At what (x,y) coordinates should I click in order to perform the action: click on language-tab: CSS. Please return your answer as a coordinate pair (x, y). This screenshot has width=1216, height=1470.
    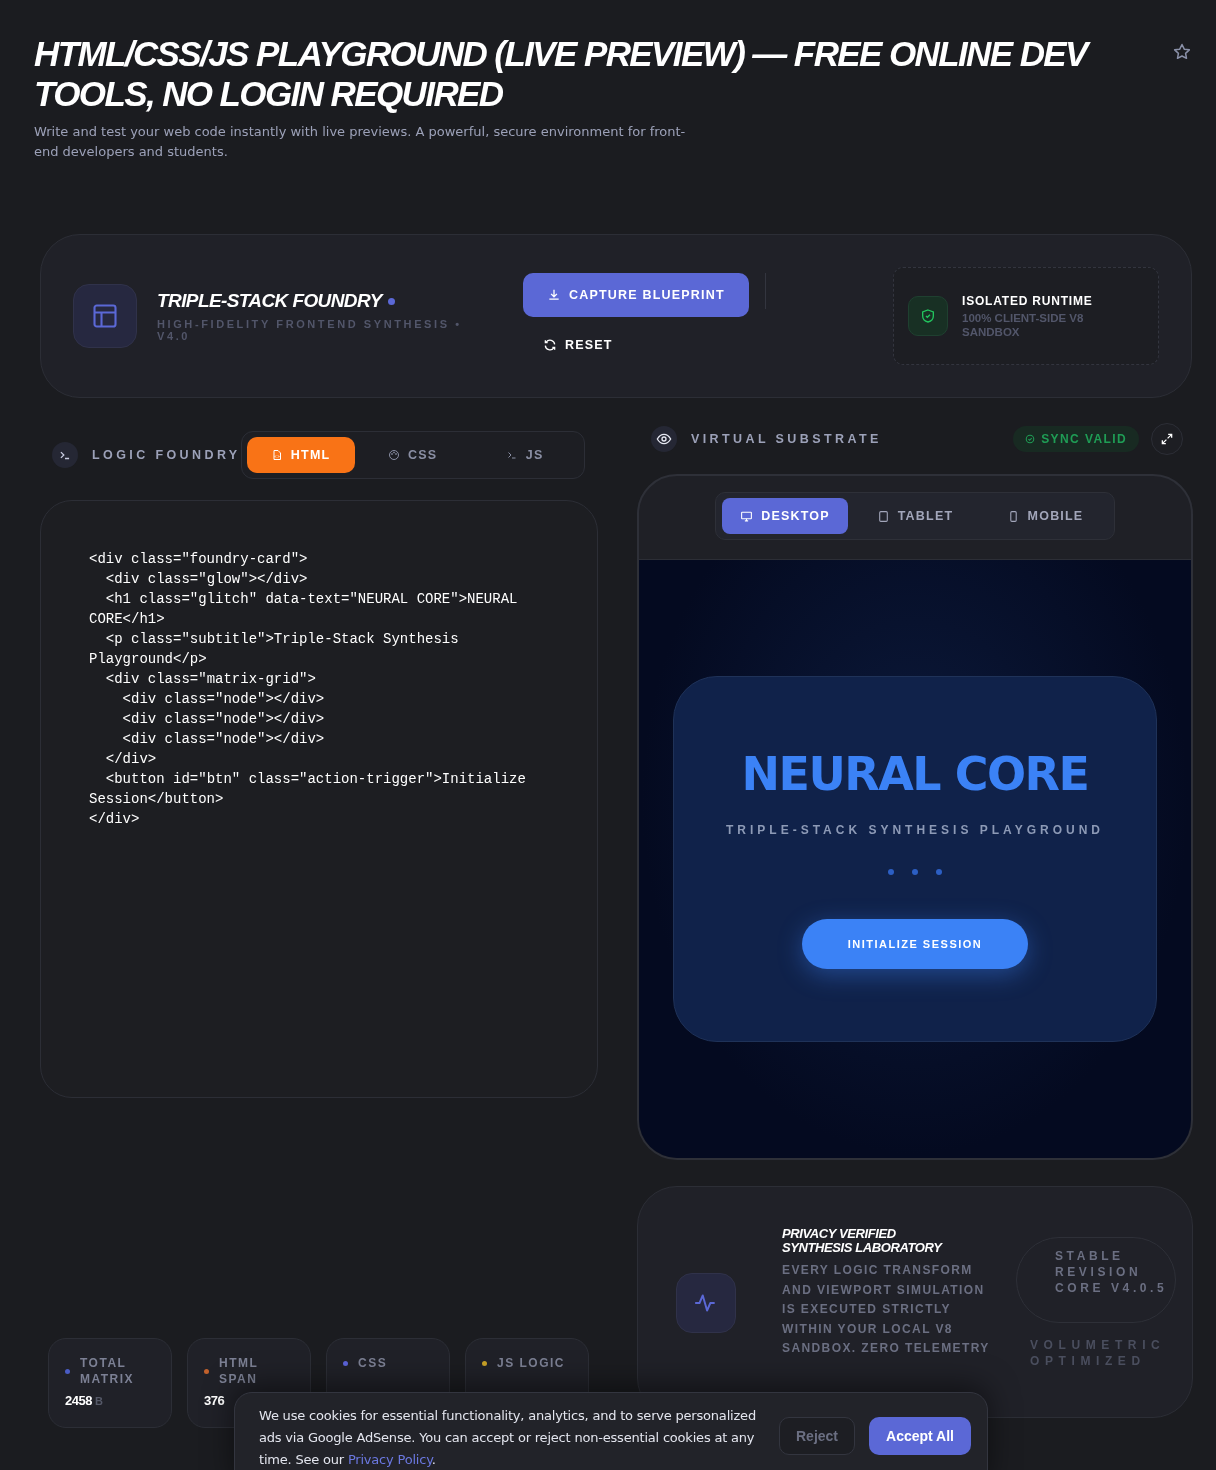
    Looking at the image, I should click on (412, 455).